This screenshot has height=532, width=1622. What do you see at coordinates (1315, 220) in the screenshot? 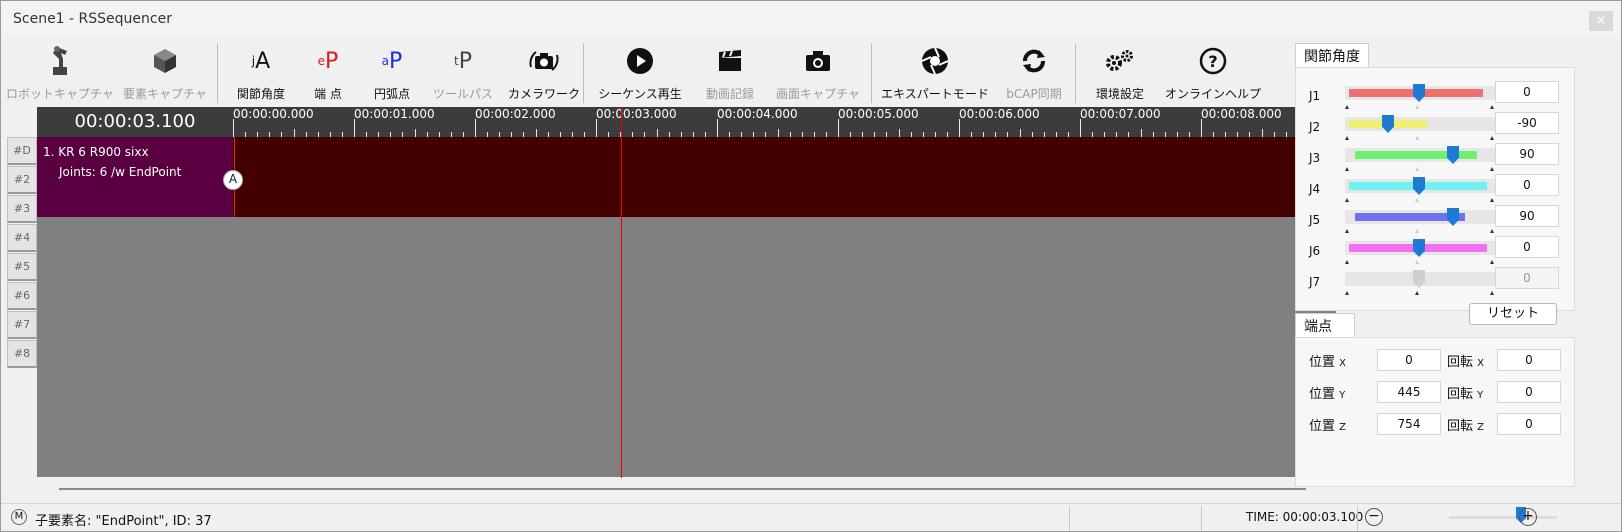
I see `joint-label: J5` at bounding box center [1315, 220].